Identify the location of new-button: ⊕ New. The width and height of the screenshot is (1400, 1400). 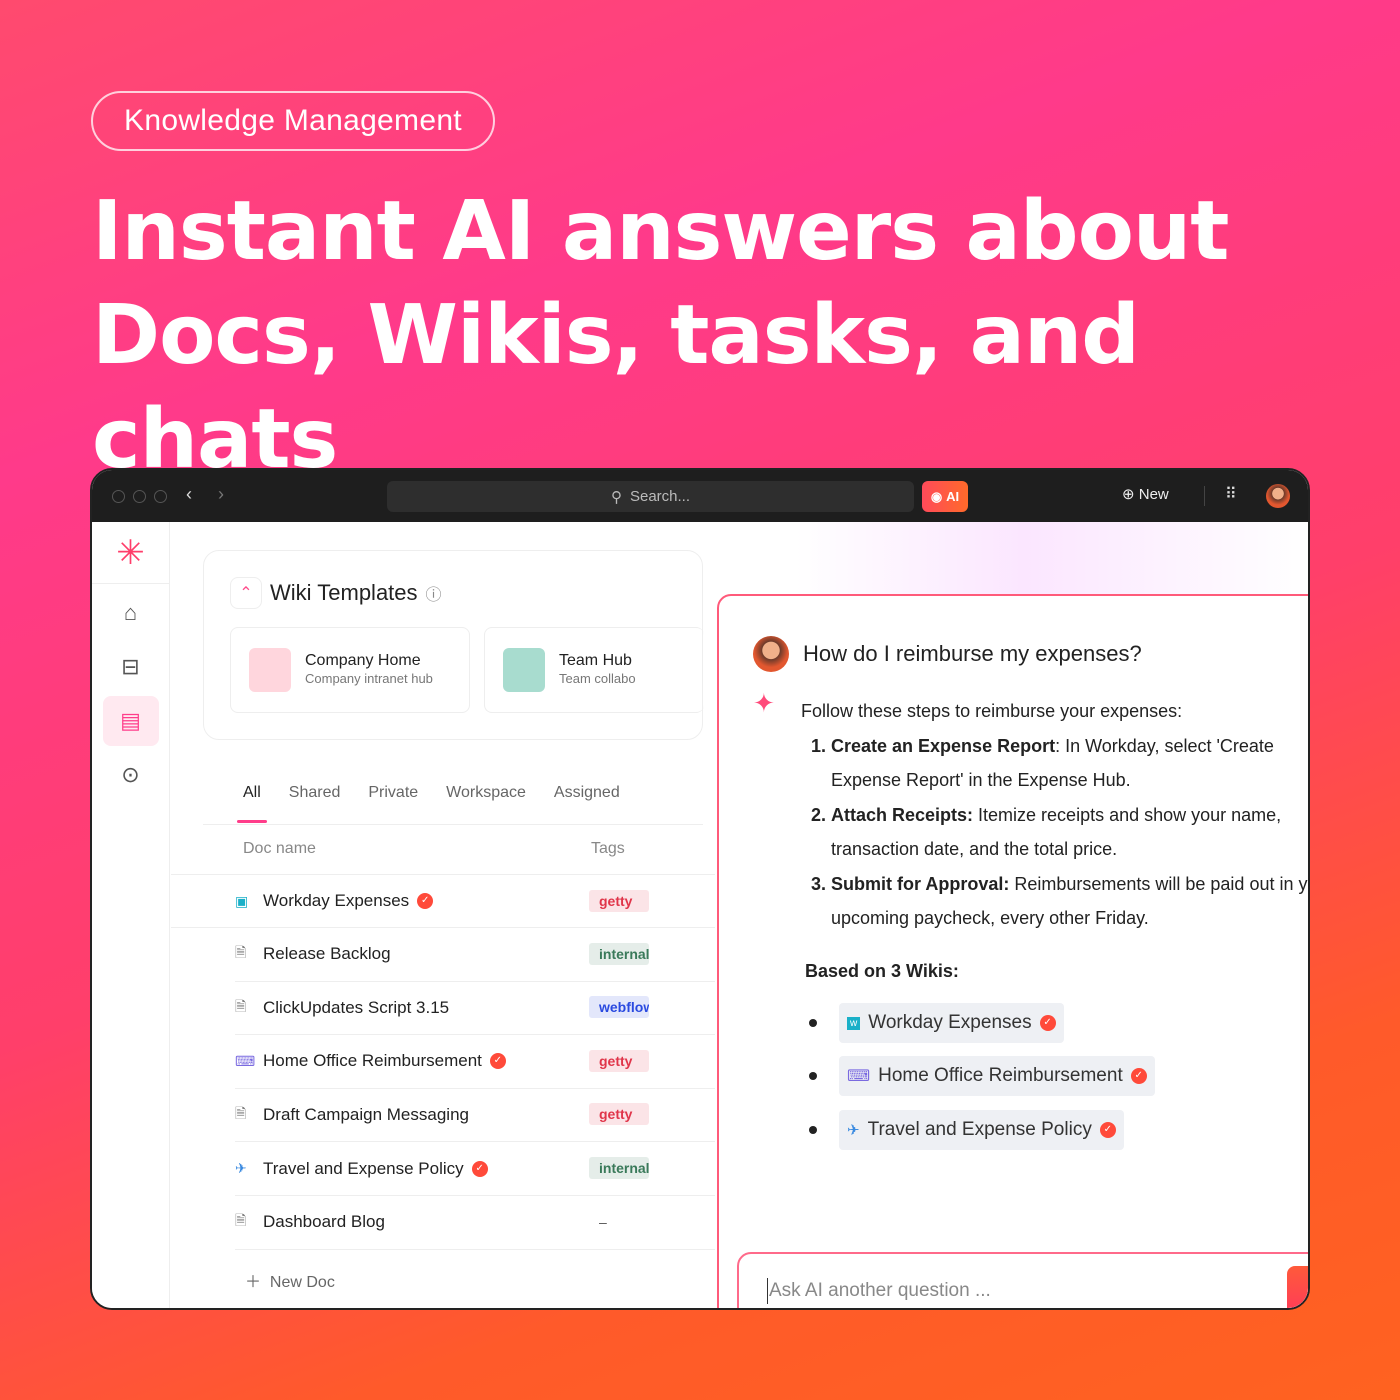
(1145, 494).